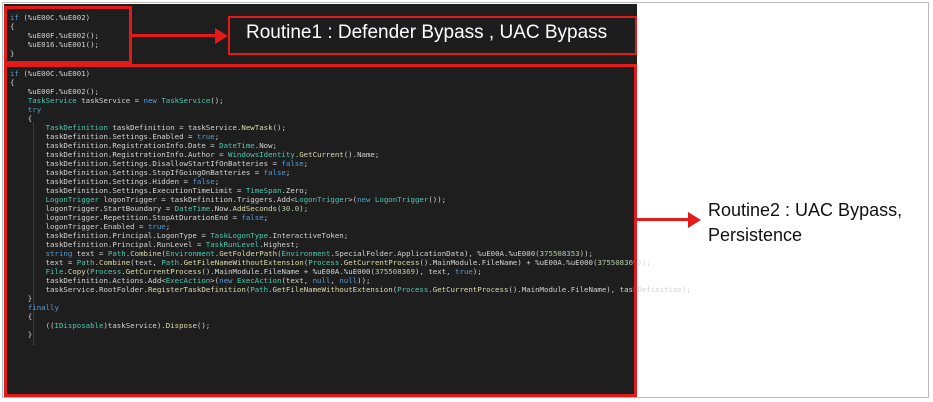  I want to click on routine1-arrow-head, so click(221, 36).